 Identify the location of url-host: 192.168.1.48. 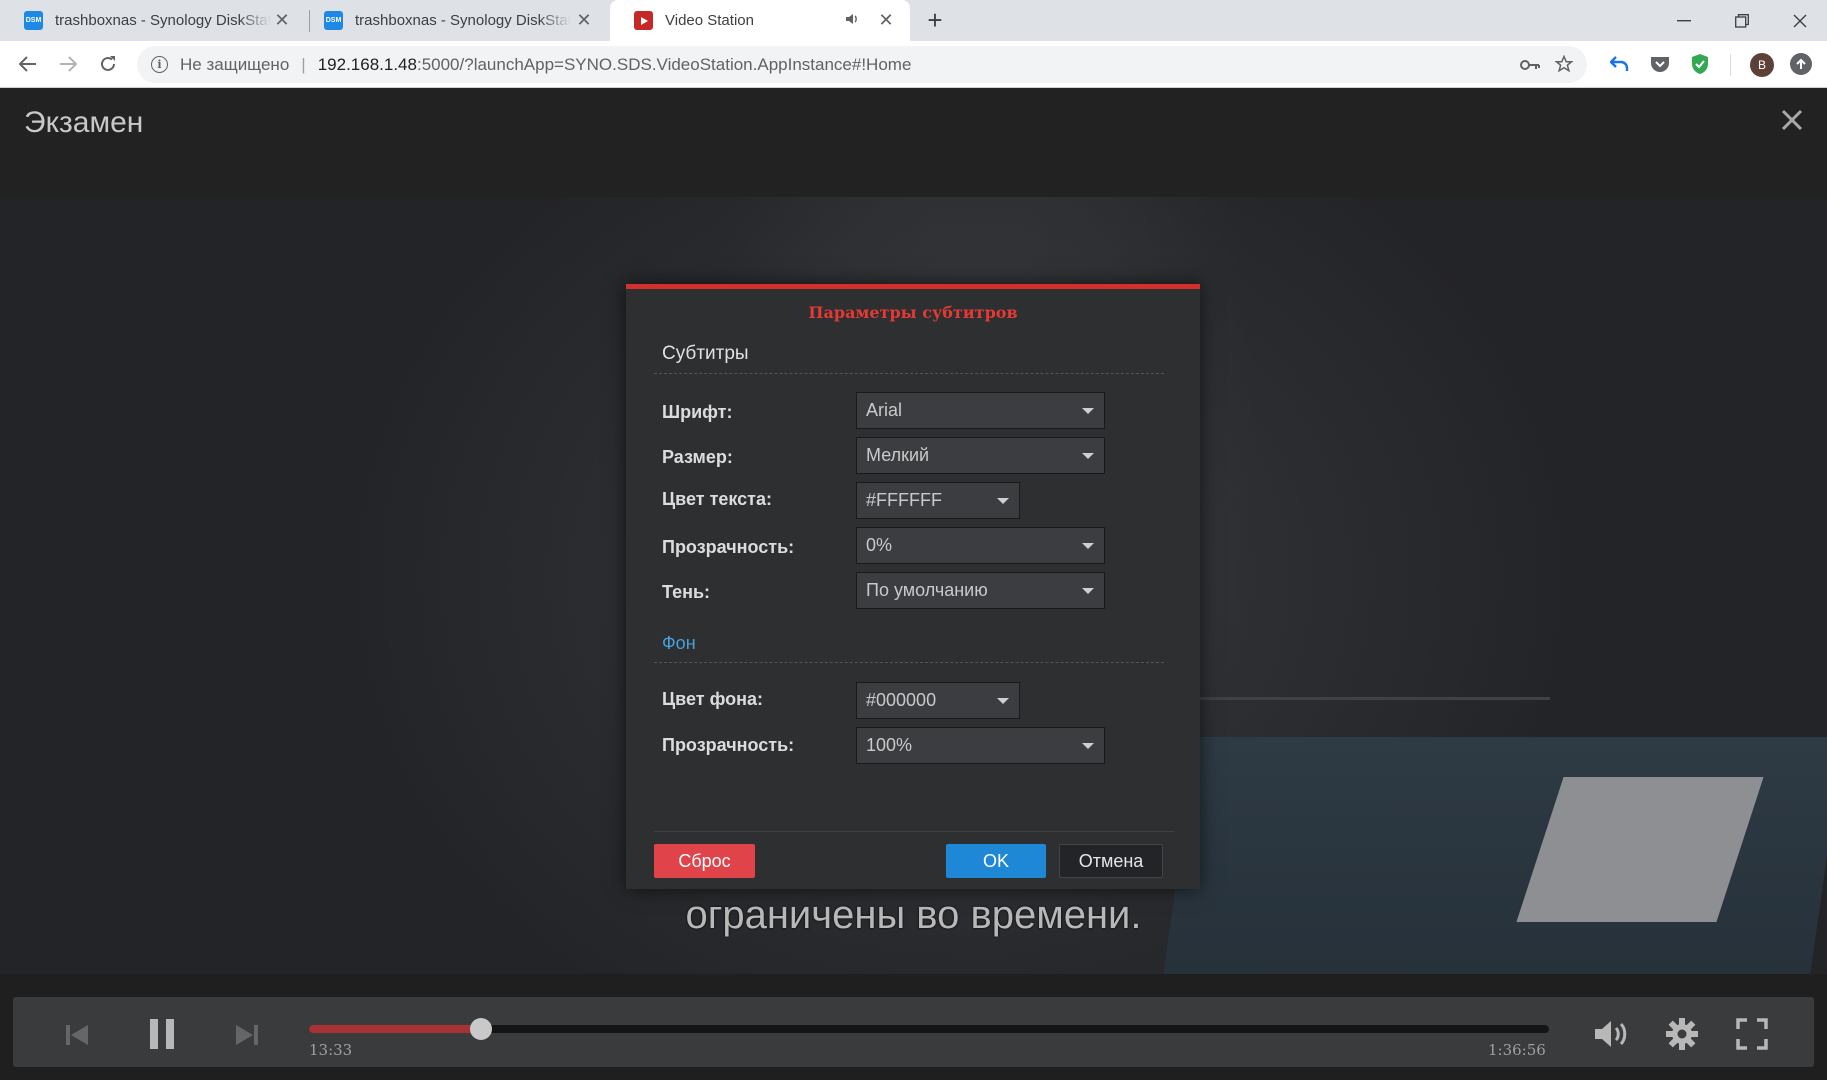
(367, 64).